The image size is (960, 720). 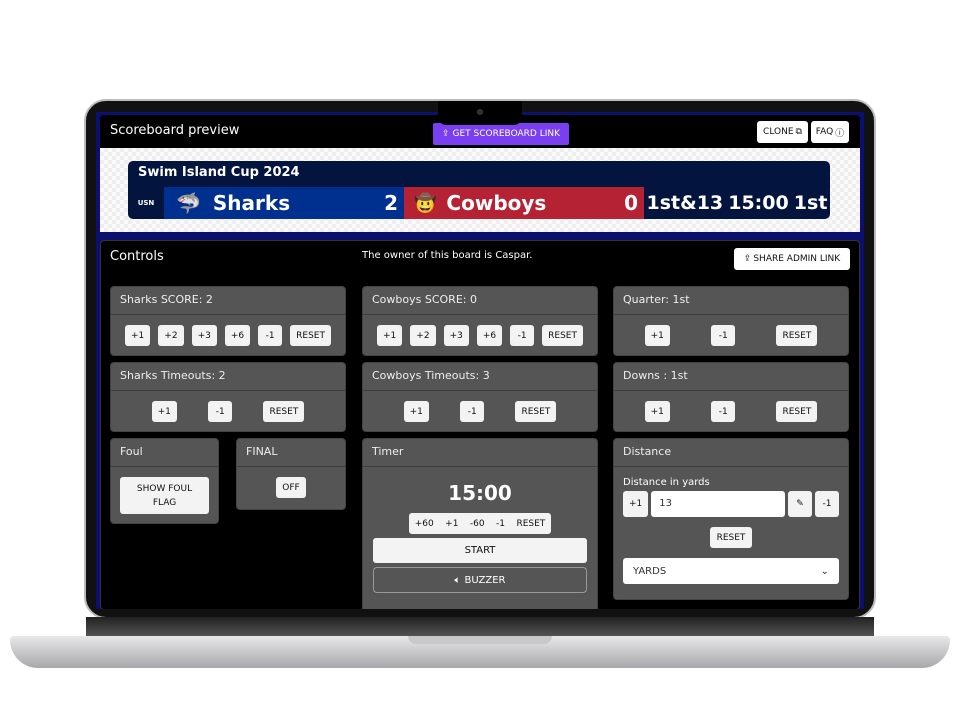 I want to click on distance-label: Distance in yards, so click(x=666, y=482).